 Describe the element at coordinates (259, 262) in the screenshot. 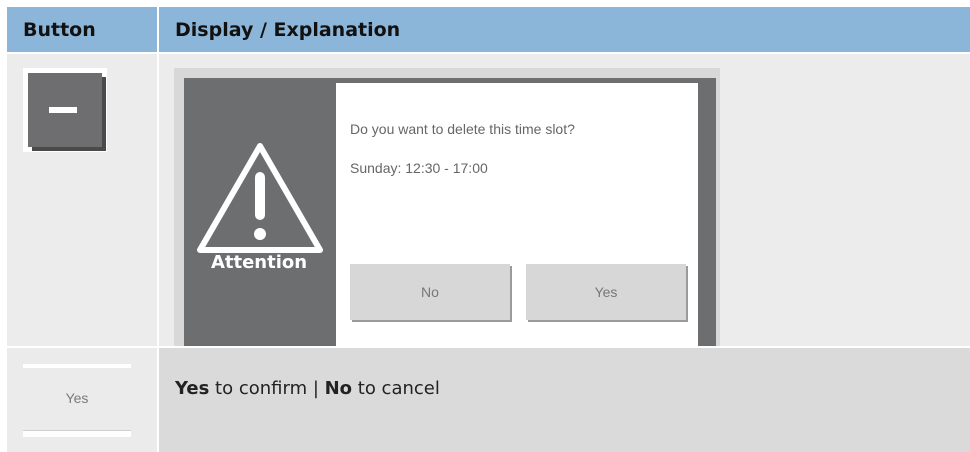

I see `attention-label: Attention` at that location.